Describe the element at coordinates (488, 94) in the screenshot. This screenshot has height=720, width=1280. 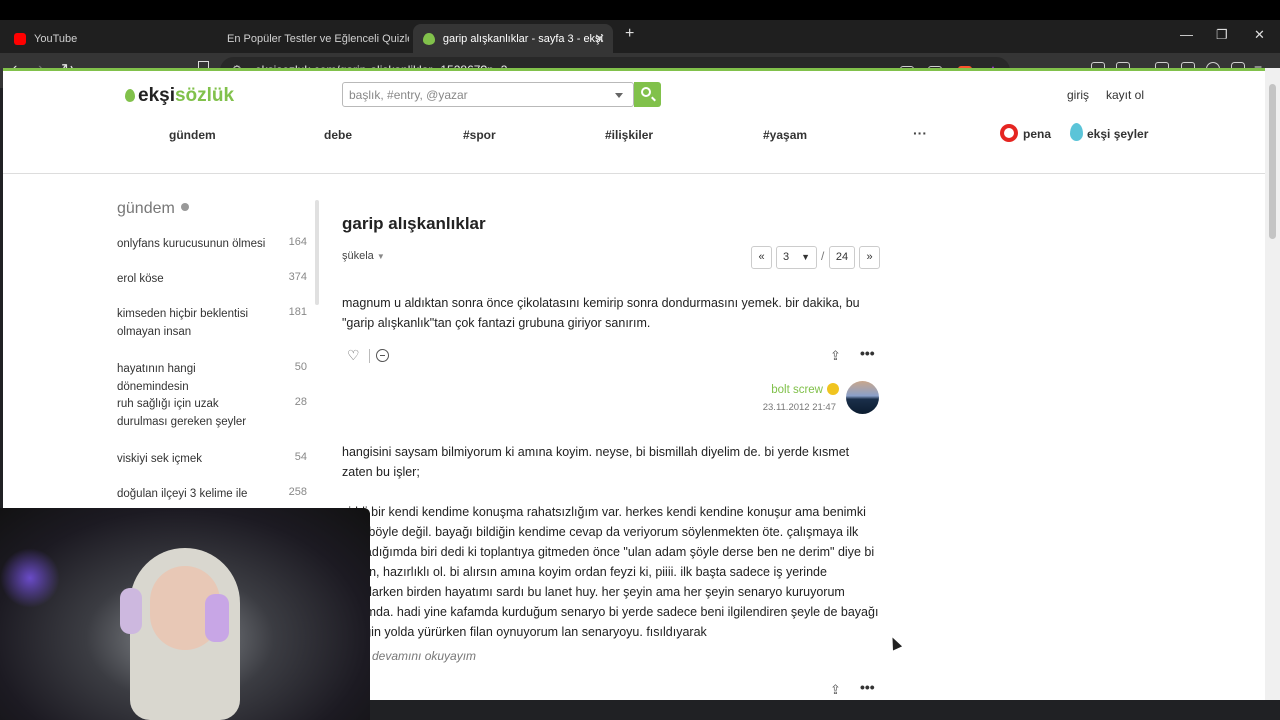
I see `search-input: başlık, #entry, @yazar` at that location.